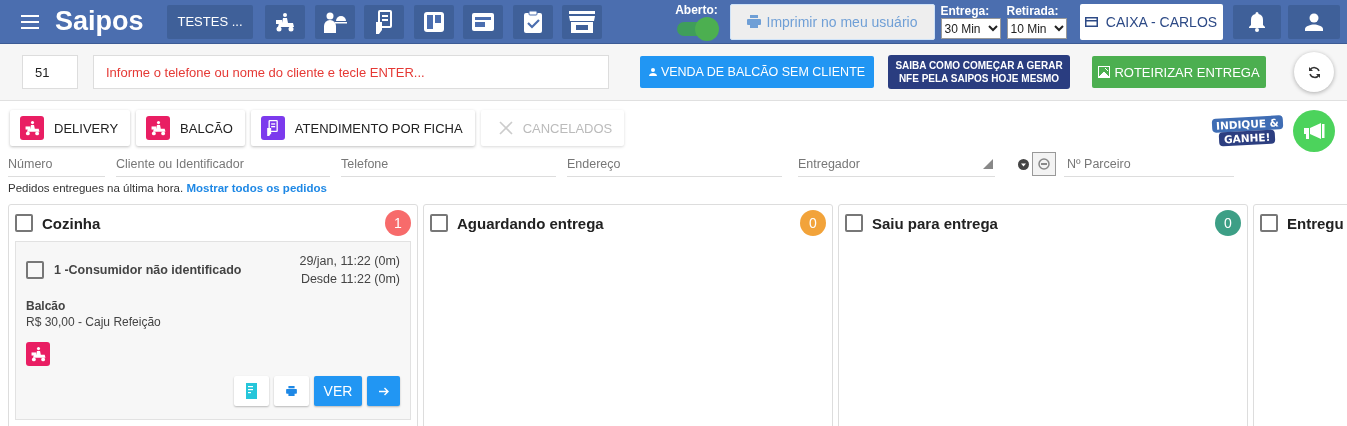 This screenshot has height=426, width=1347. I want to click on filter-field: Nº Parceiro, so click(1149, 164).